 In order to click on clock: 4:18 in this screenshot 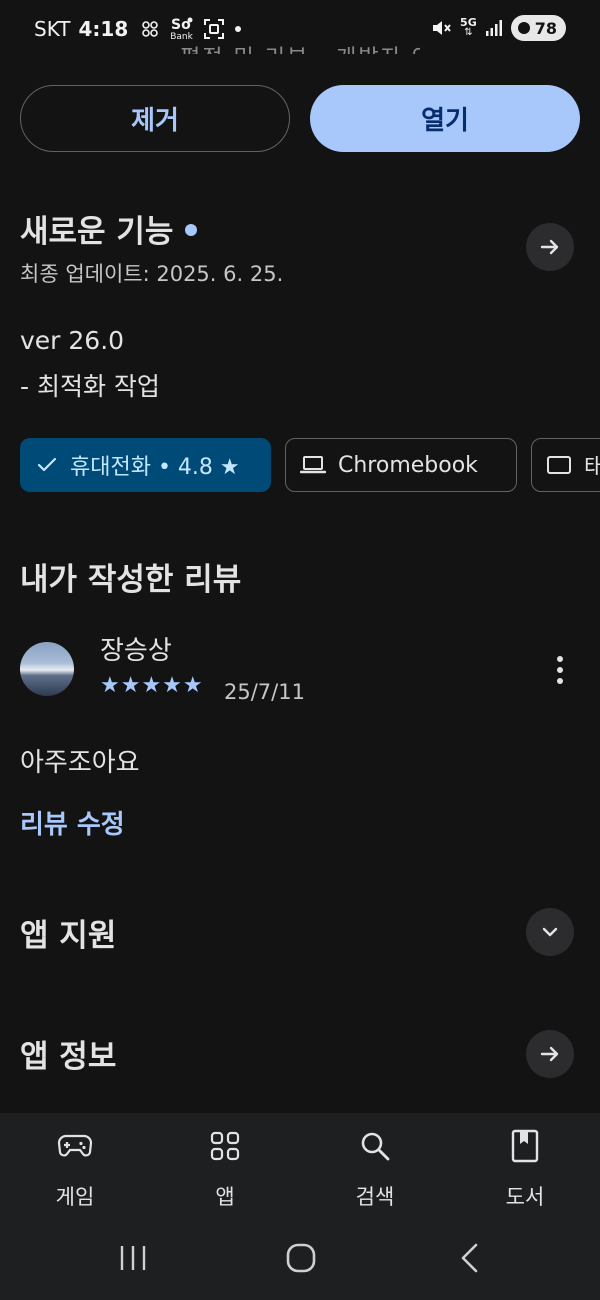, I will do `click(103, 29)`.